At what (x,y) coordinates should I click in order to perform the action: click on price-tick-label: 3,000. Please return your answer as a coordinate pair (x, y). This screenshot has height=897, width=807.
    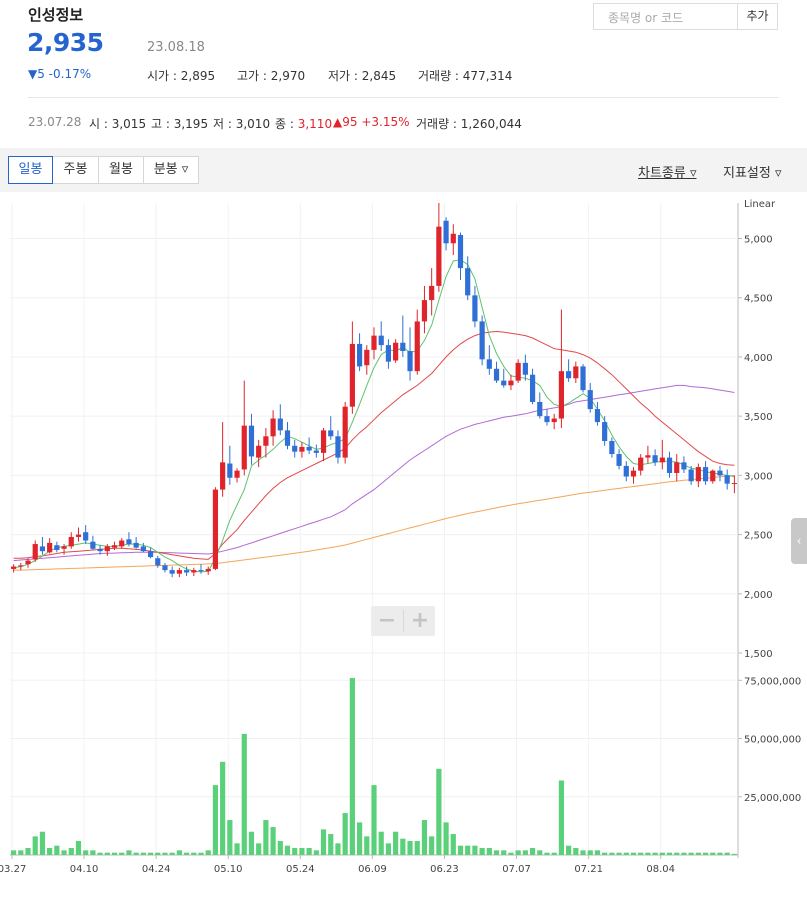
    Looking at the image, I should click on (758, 476).